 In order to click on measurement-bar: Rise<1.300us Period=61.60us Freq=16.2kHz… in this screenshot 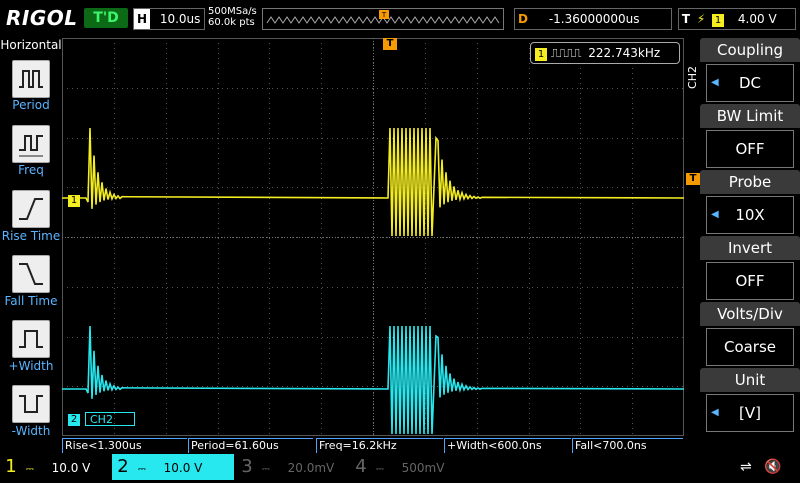, I will do `click(373, 445)`.